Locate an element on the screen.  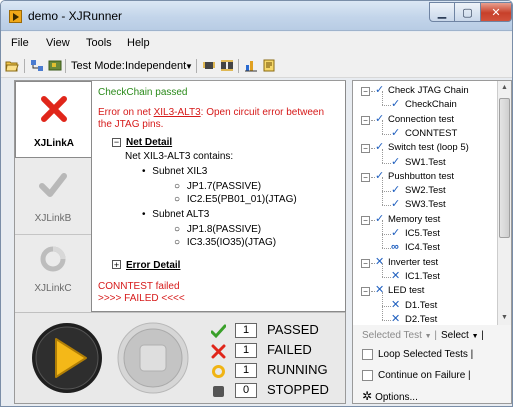
tree-test: ✓ CheckChain is located at coordinates (425, 101).